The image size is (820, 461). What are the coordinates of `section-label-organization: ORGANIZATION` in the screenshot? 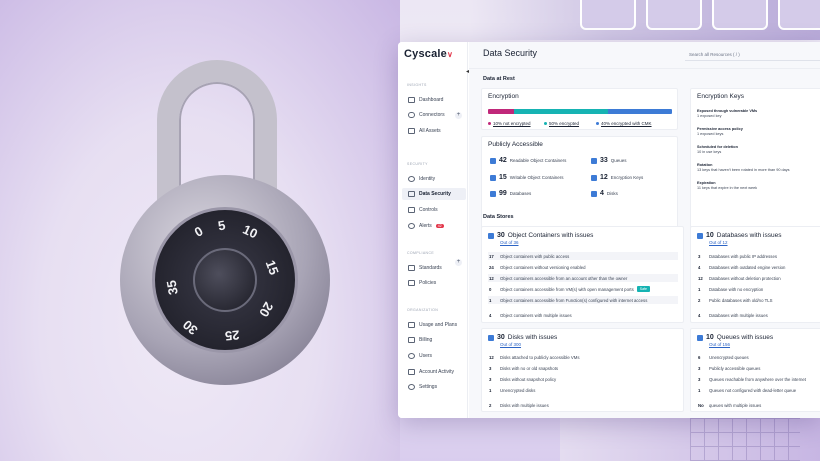 It's located at (423, 310).